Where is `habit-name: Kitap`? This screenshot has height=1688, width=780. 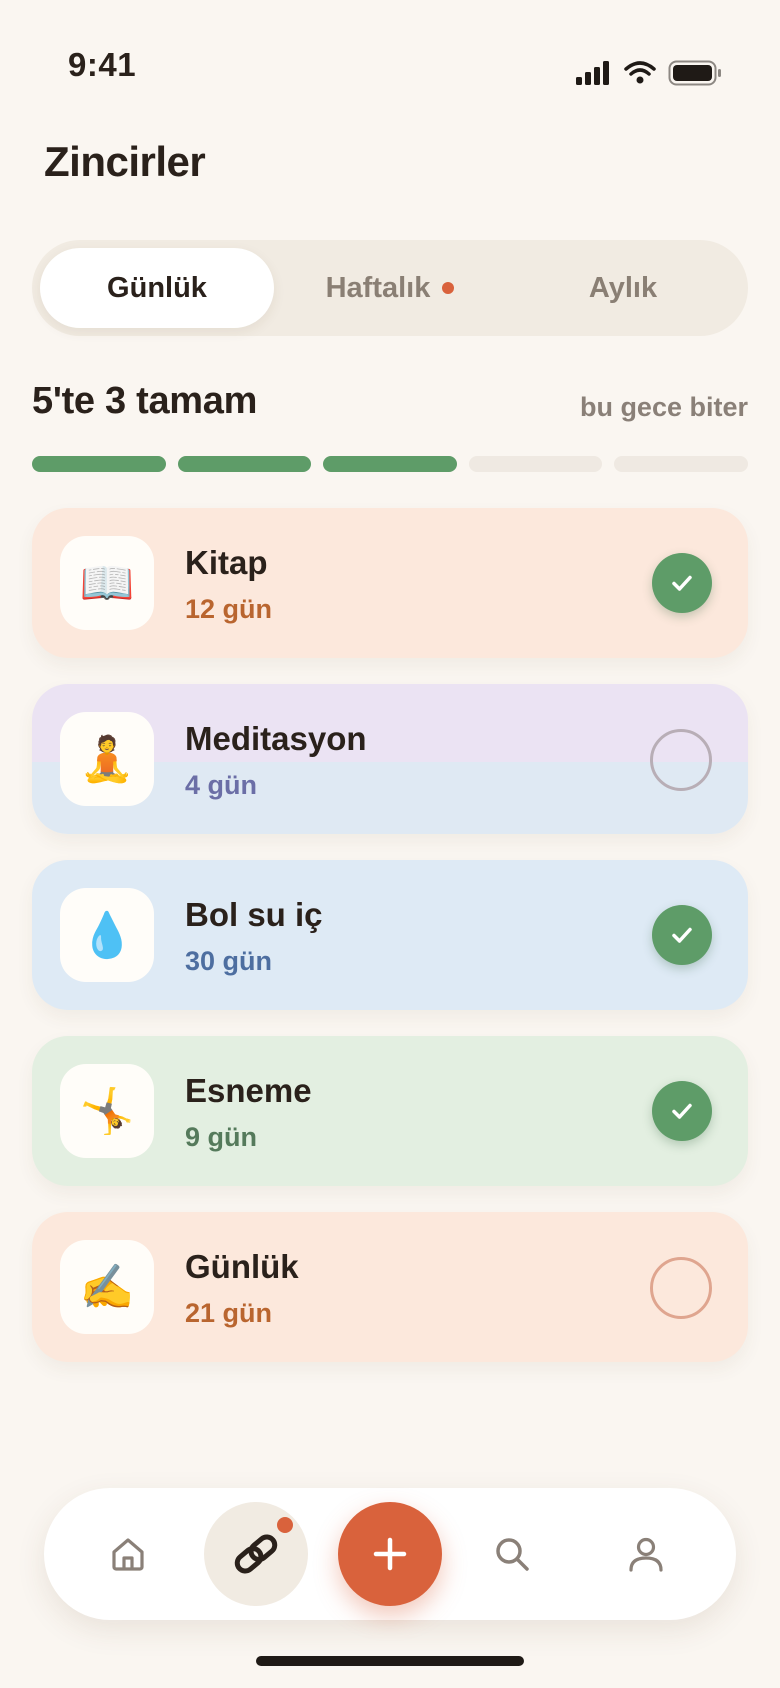 habit-name: Kitap is located at coordinates (226, 562).